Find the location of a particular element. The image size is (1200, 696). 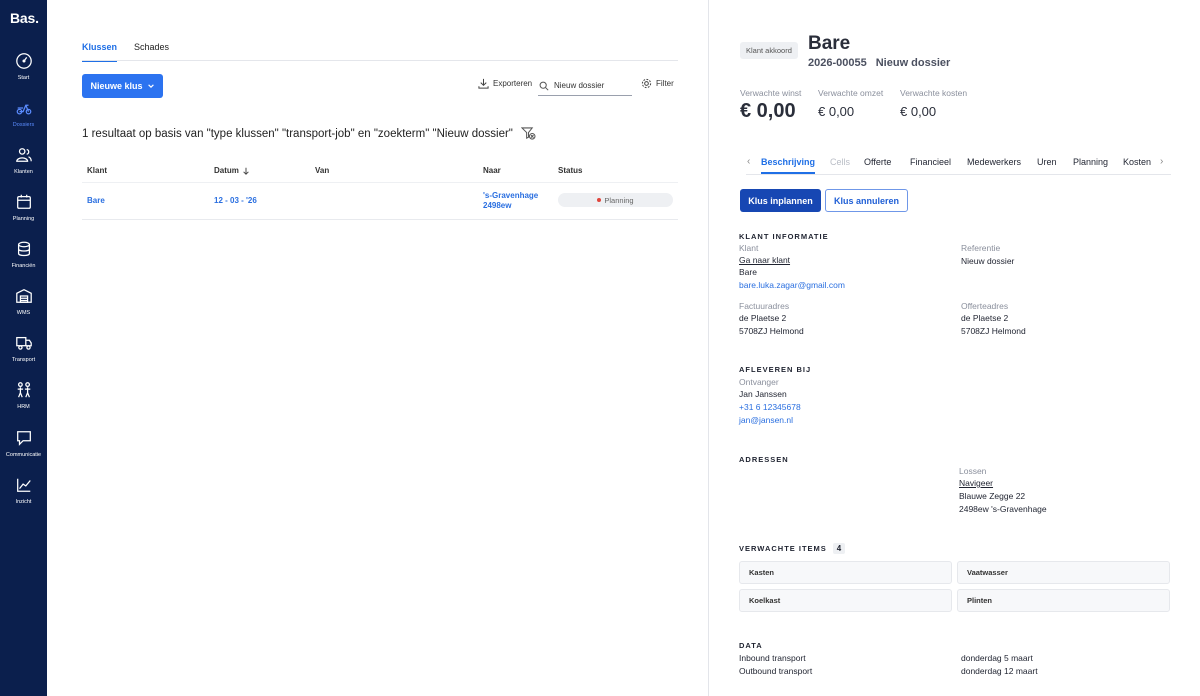

sidebar-item-label: Start is located at coordinates (23, 78).